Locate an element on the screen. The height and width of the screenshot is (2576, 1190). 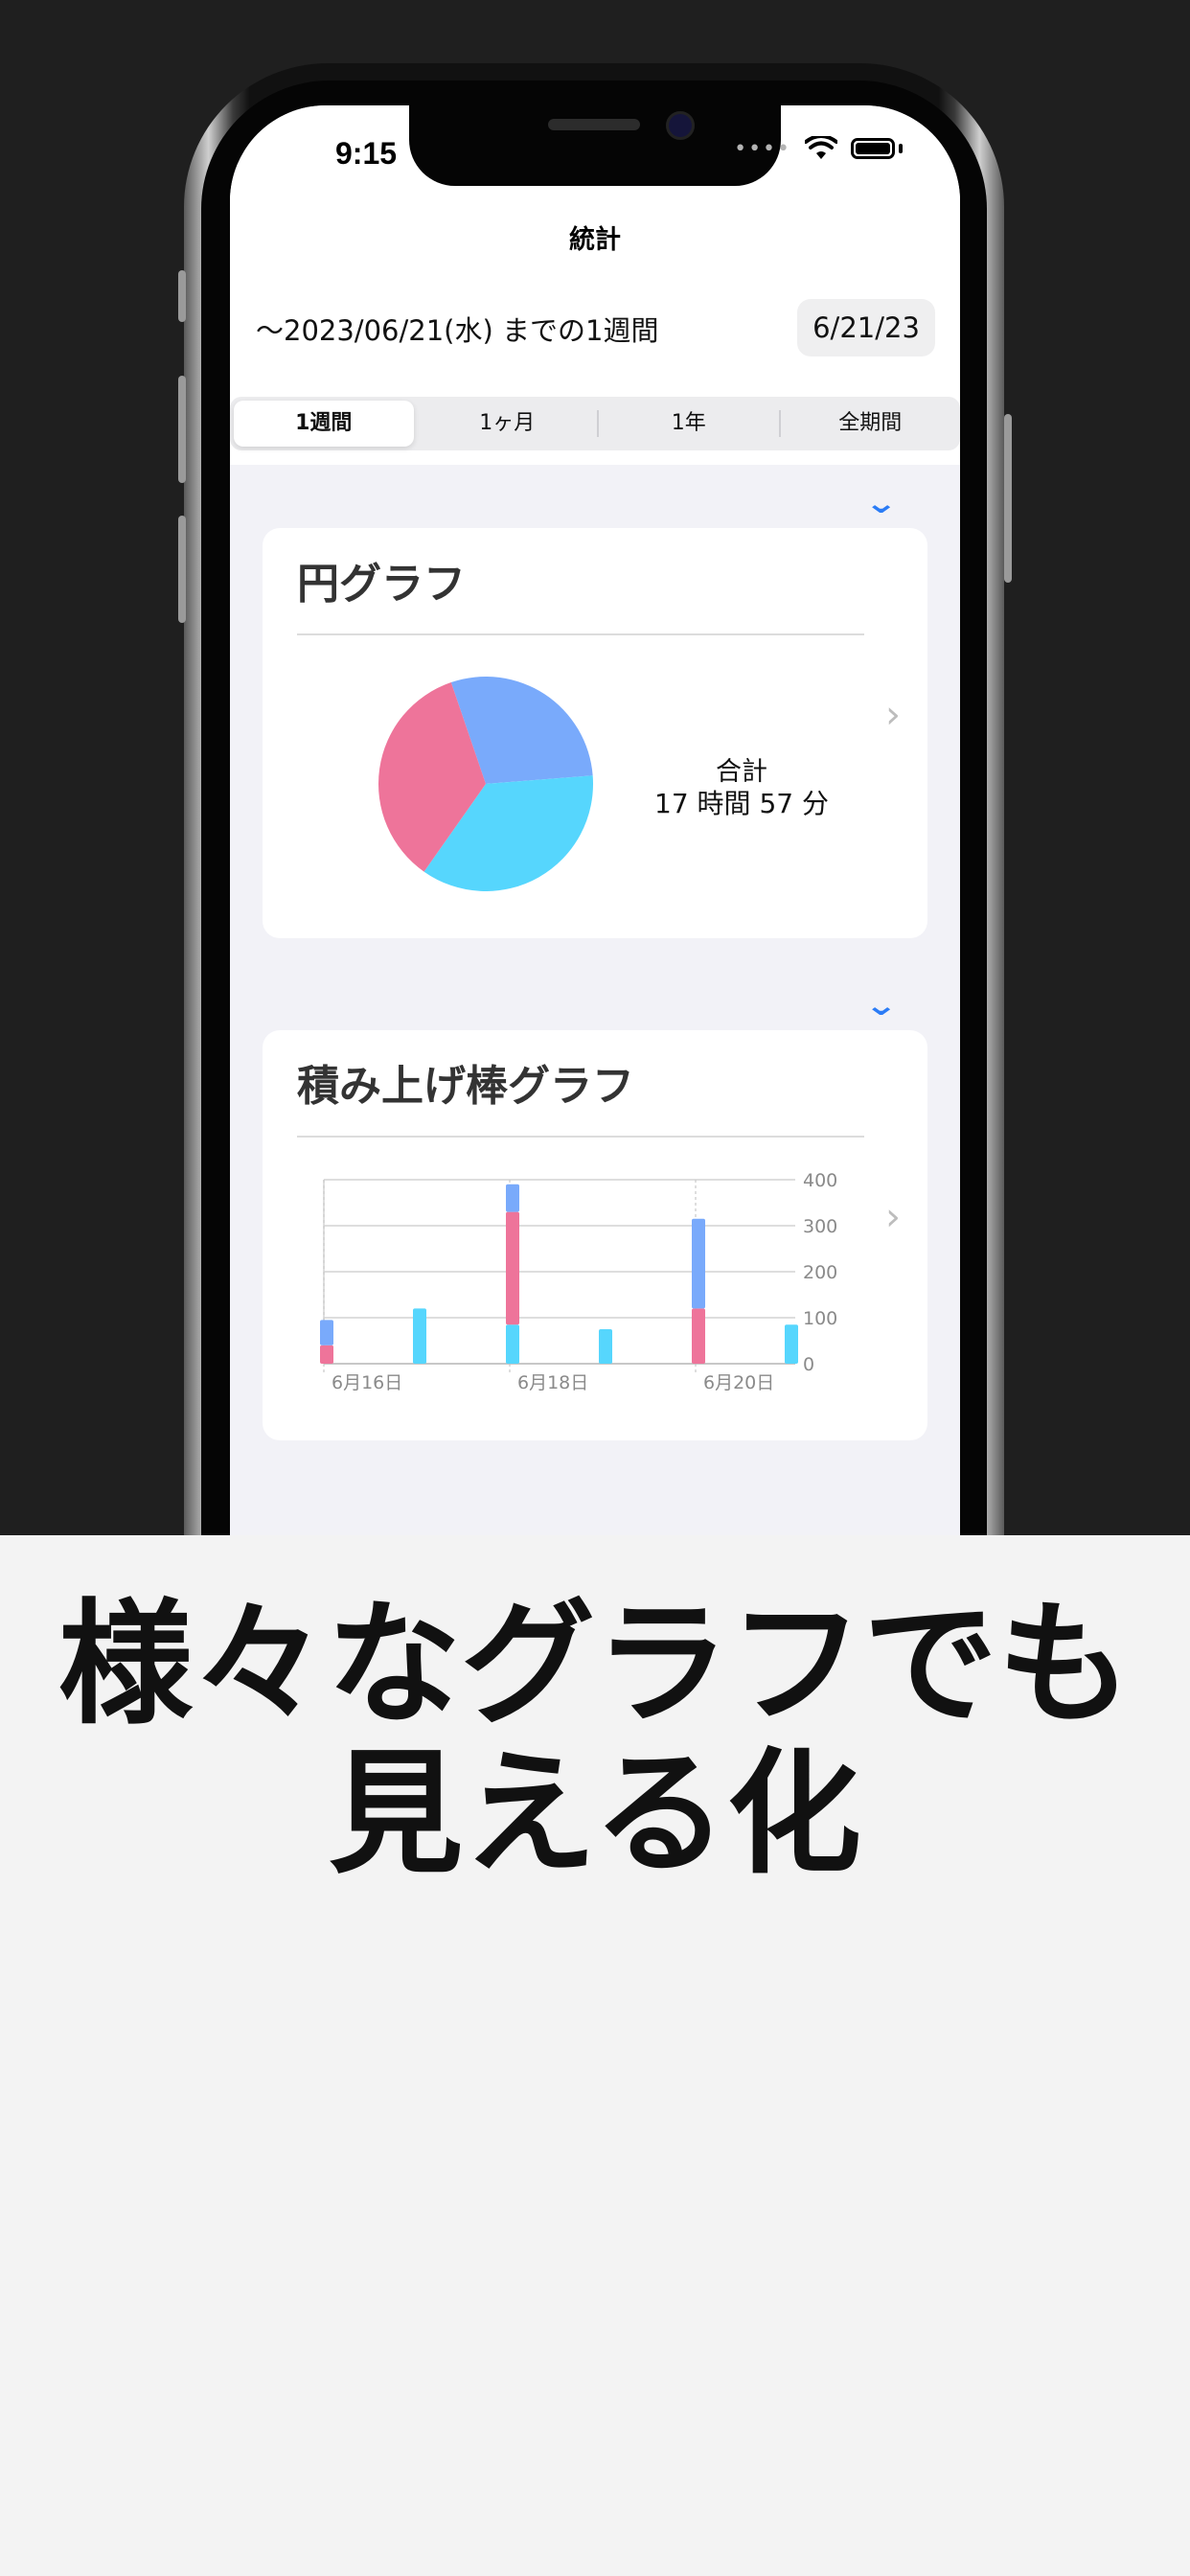
x-tick-label: 6月18日 is located at coordinates (553, 1382).